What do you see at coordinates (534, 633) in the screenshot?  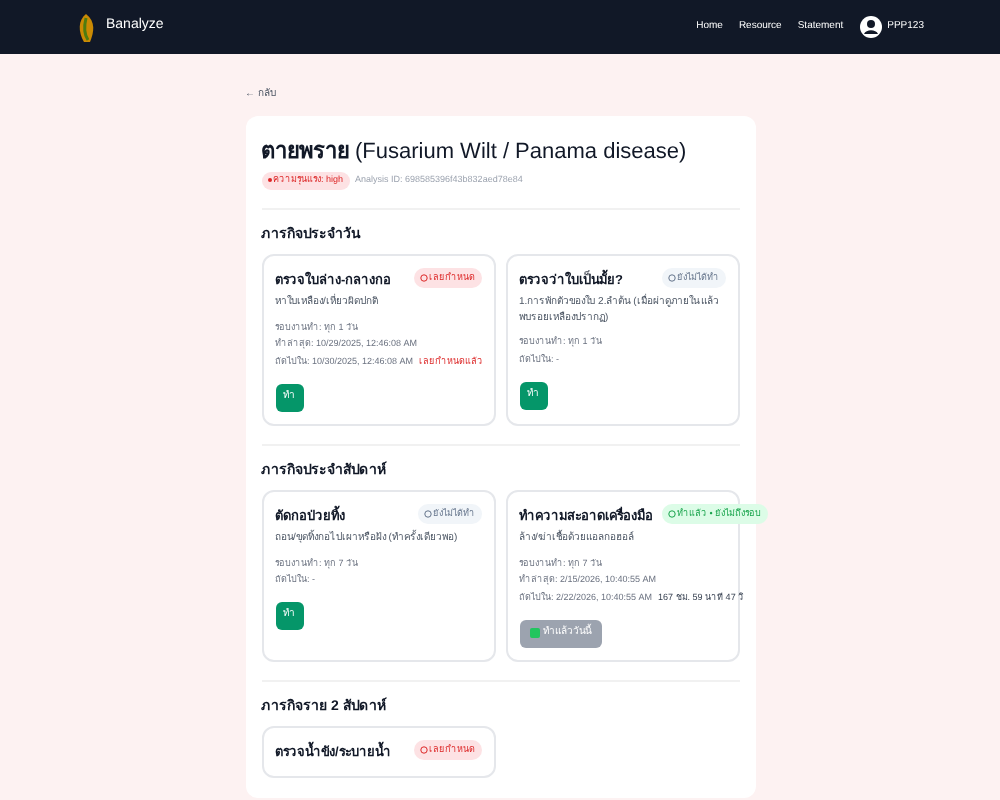 I see `check-icon` at bounding box center [534, 633].